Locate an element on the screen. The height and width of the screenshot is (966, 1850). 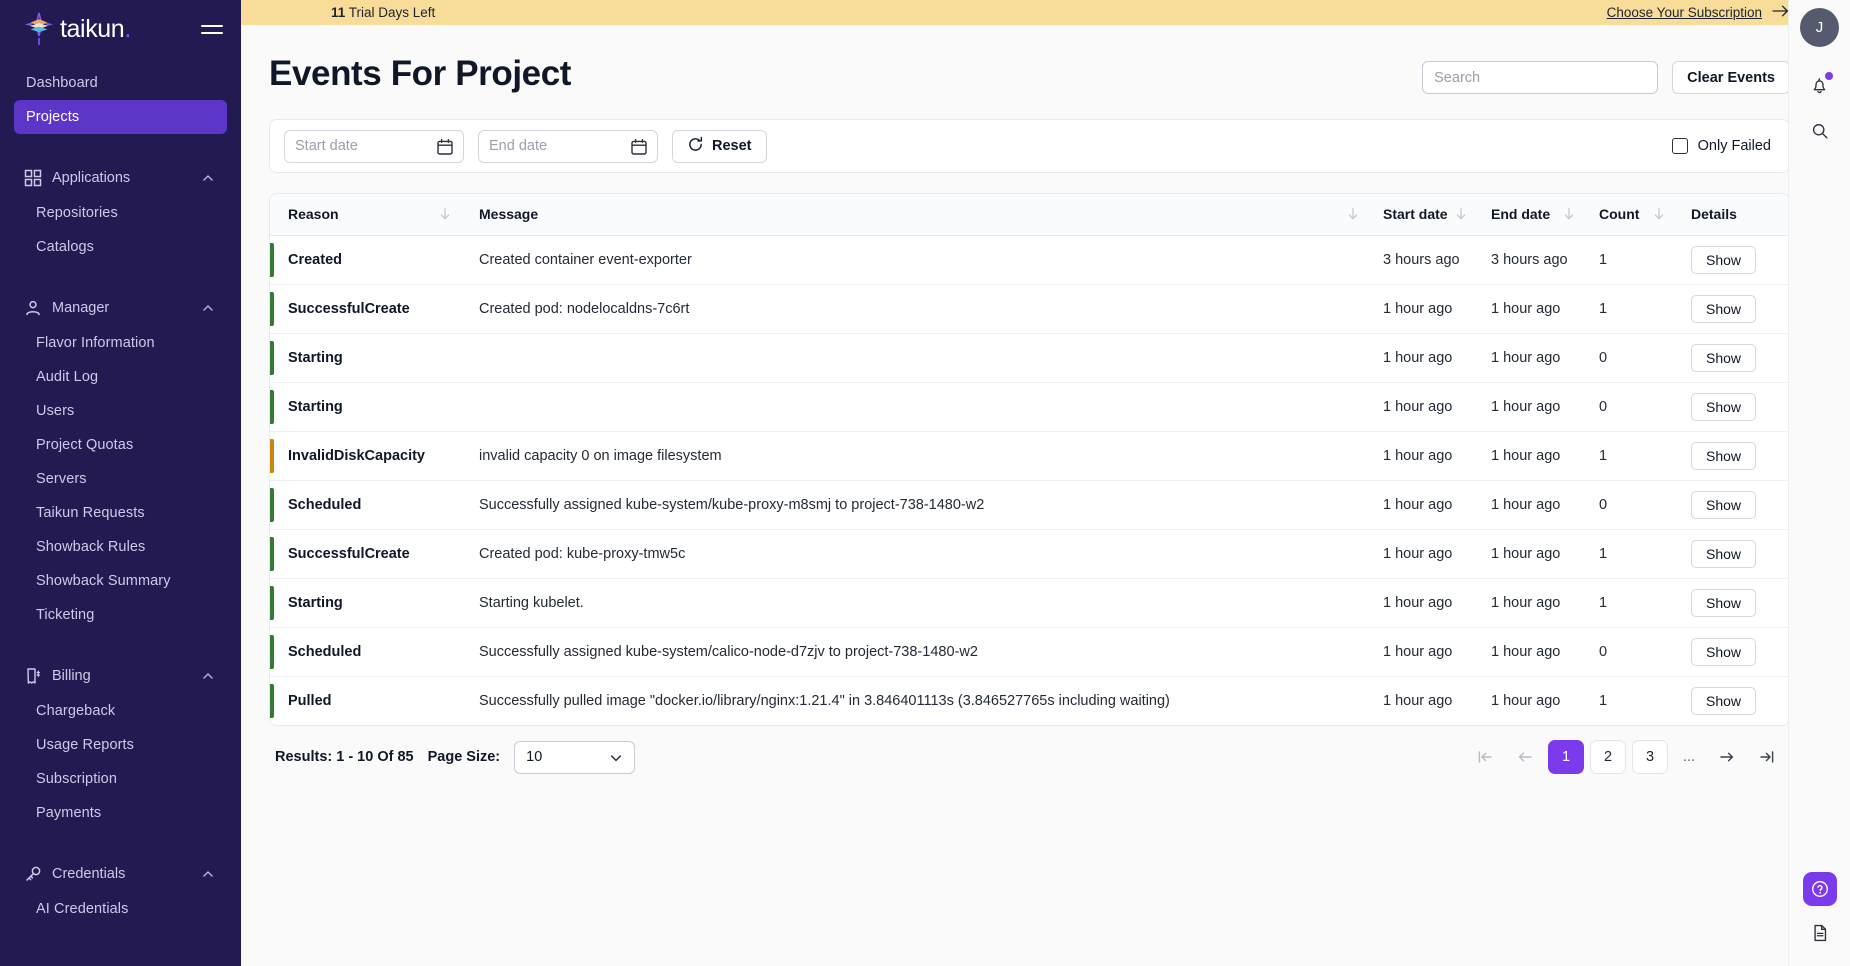
search-input is located at coordinates (1540, 77).